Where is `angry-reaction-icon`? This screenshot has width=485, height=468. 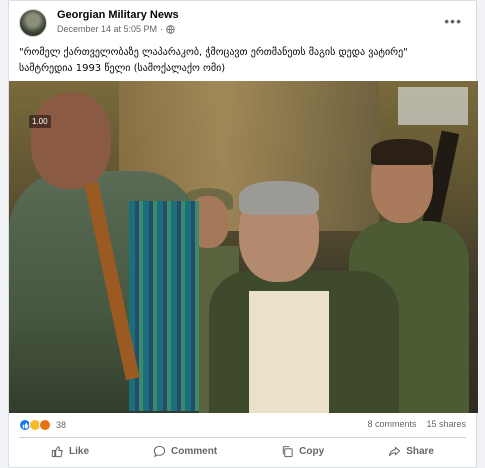 angry-reaction-icon is located at coordinates (45, 425).